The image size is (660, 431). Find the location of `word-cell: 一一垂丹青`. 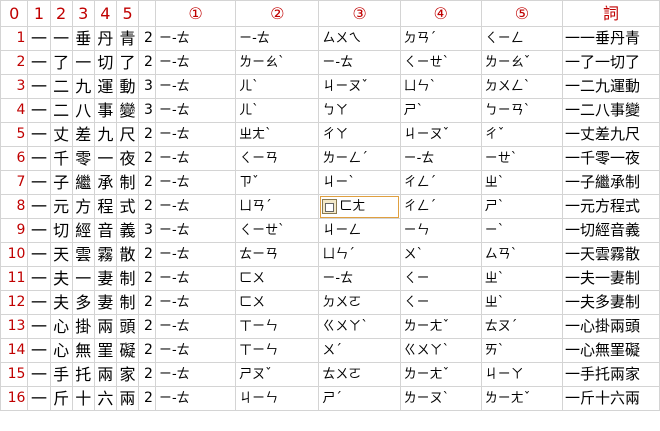

word-cell: 一一垂丹青 is located at coordinates (610, 38).